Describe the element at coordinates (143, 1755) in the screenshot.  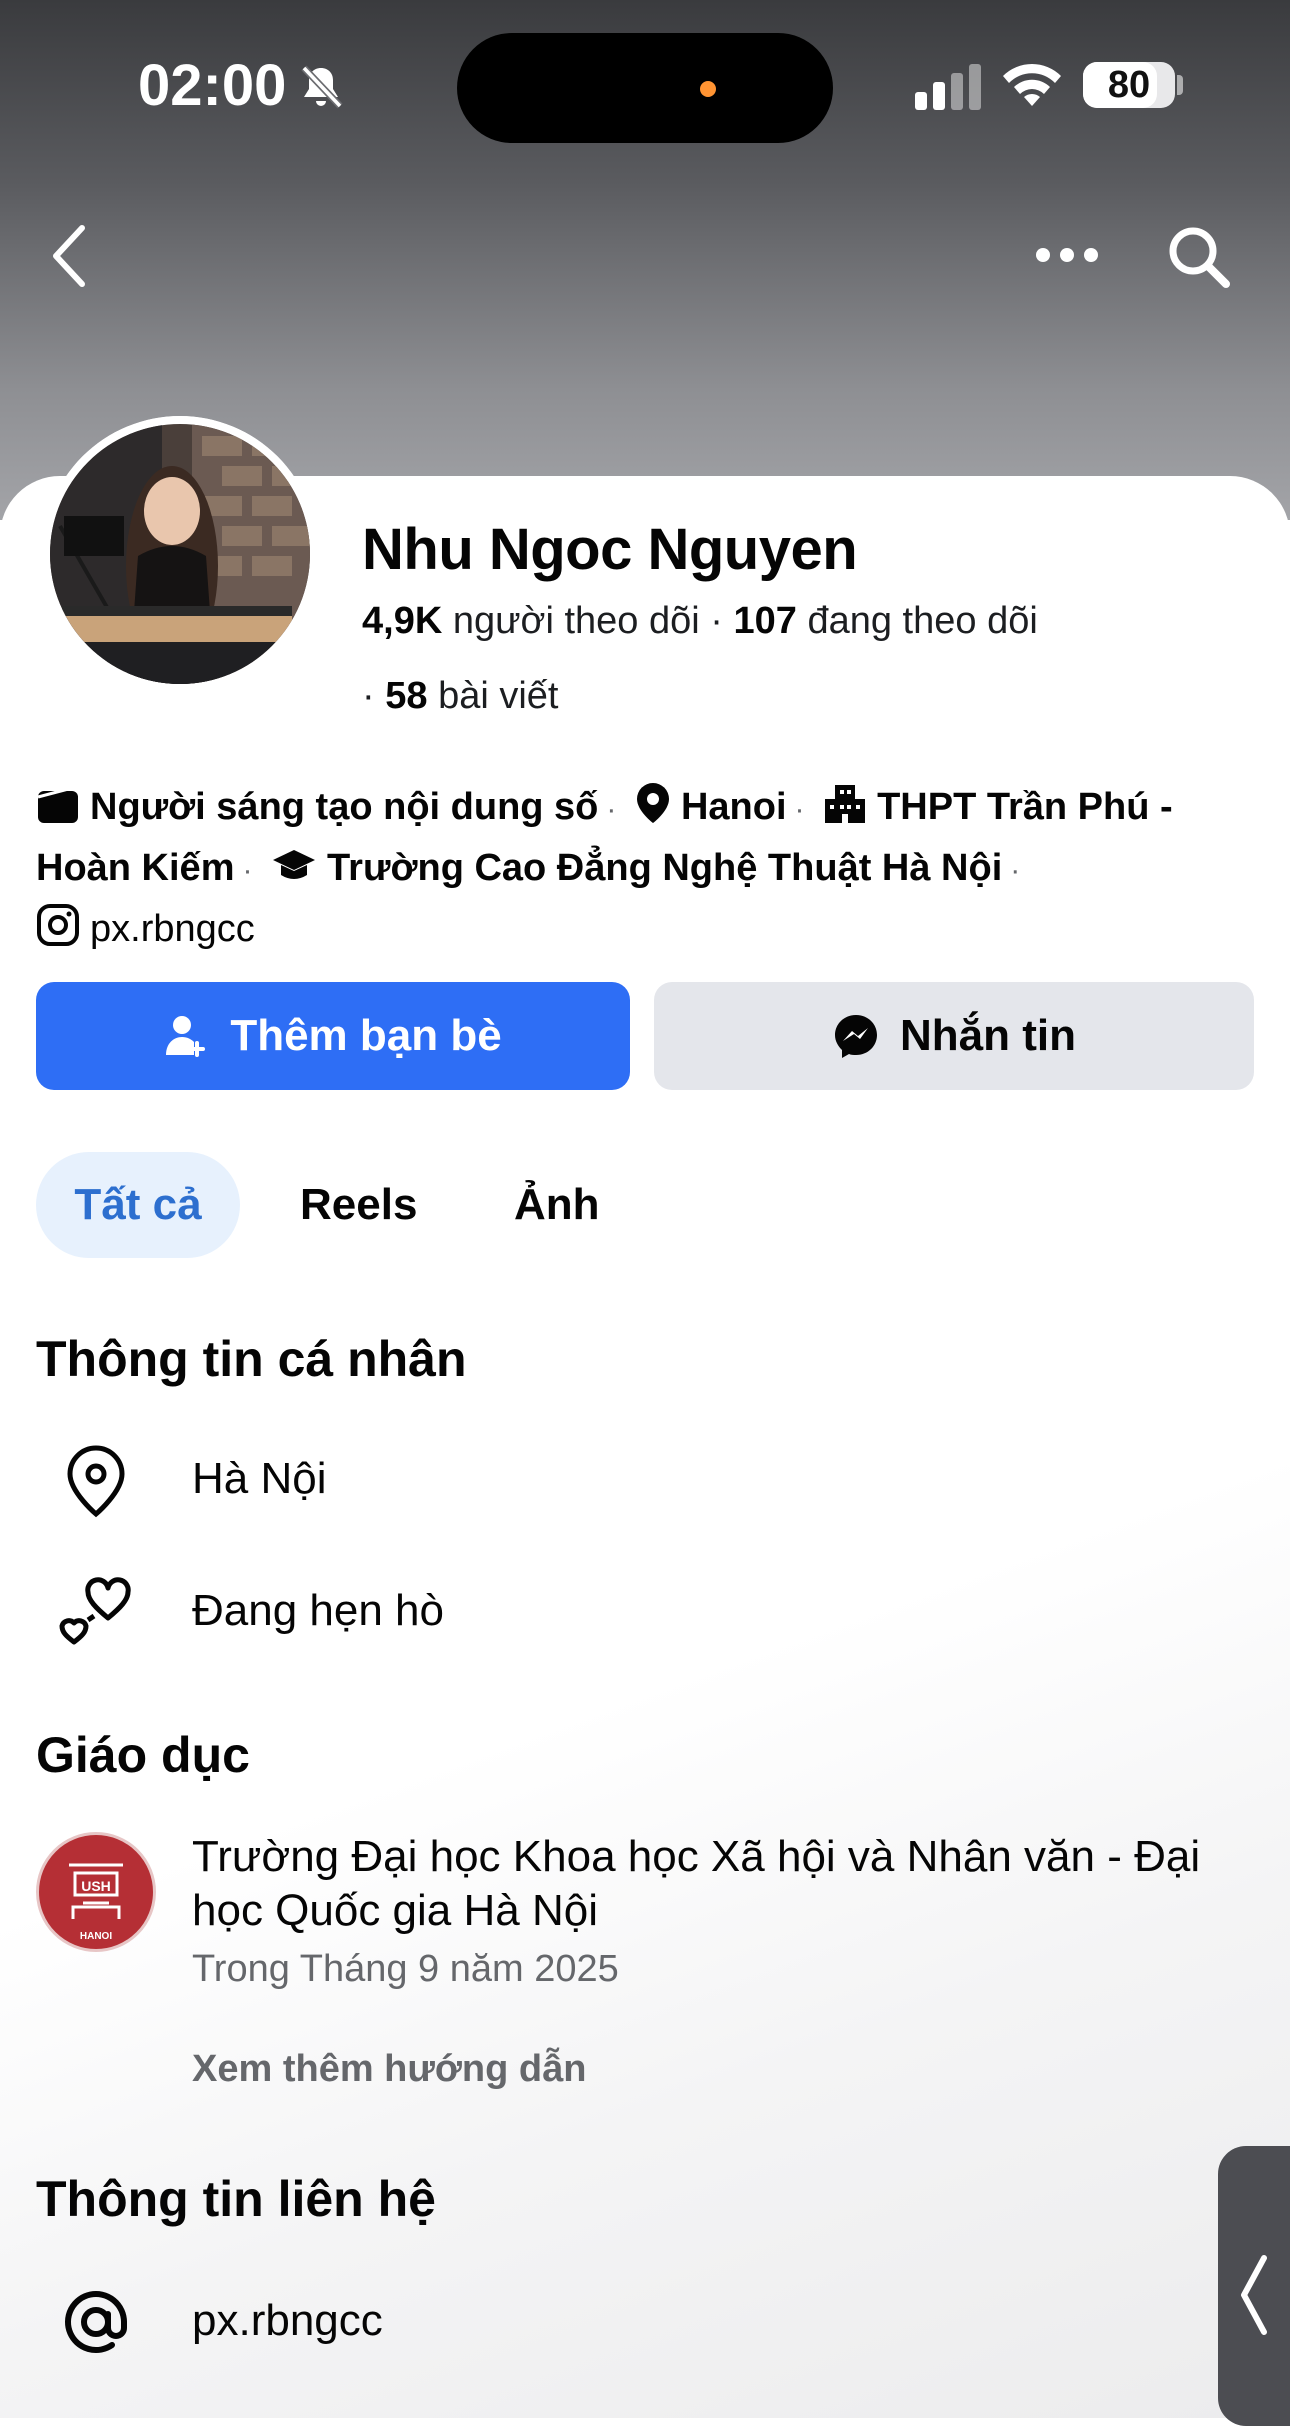
I see `education-title: Giáo dục` at that location.